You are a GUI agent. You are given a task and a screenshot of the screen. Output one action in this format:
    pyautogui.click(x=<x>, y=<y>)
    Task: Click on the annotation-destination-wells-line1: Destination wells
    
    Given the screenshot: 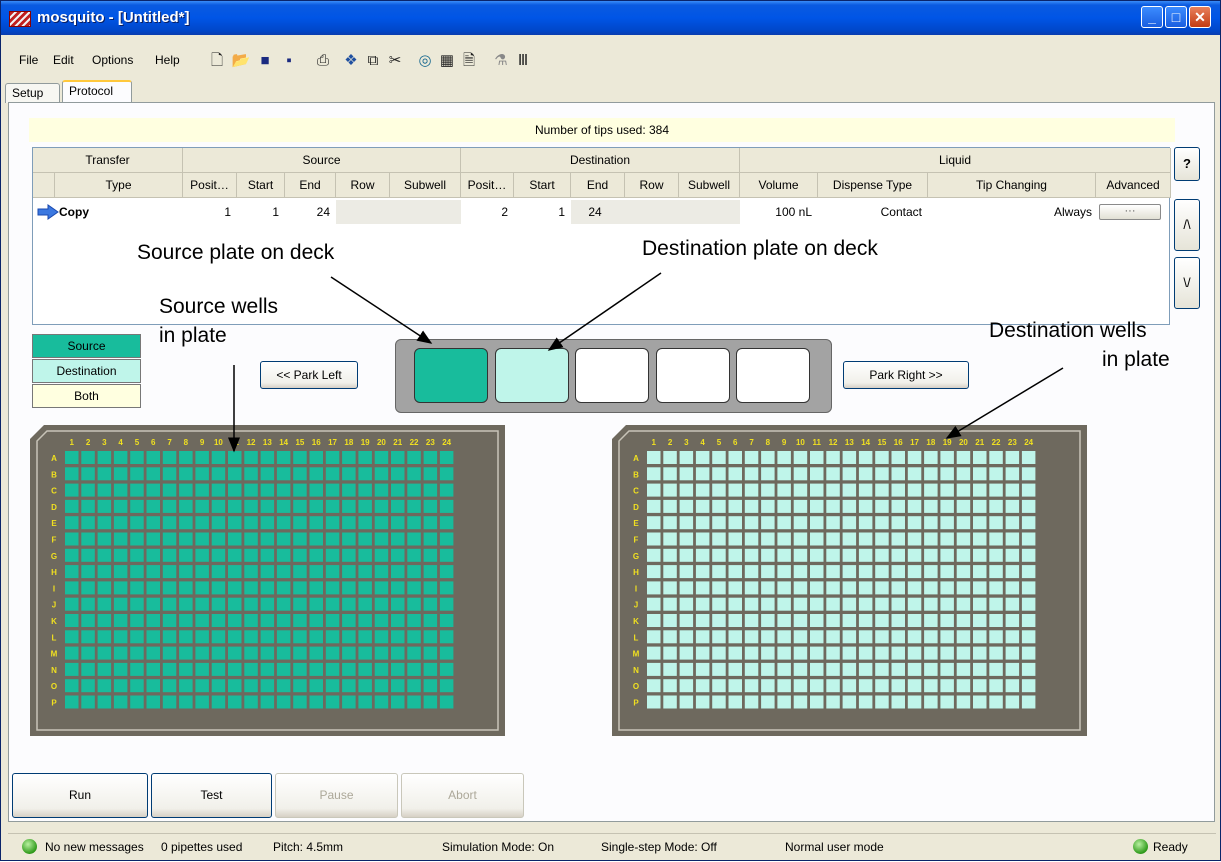 What is the action you would take?
    pyautogui.click(x=1068, y=330)
    